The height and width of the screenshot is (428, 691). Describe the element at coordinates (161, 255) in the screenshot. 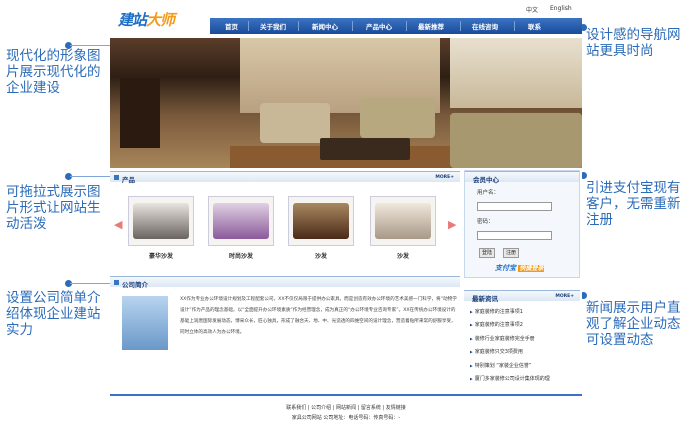

I see `product-label: 豪华沙发` at that location.